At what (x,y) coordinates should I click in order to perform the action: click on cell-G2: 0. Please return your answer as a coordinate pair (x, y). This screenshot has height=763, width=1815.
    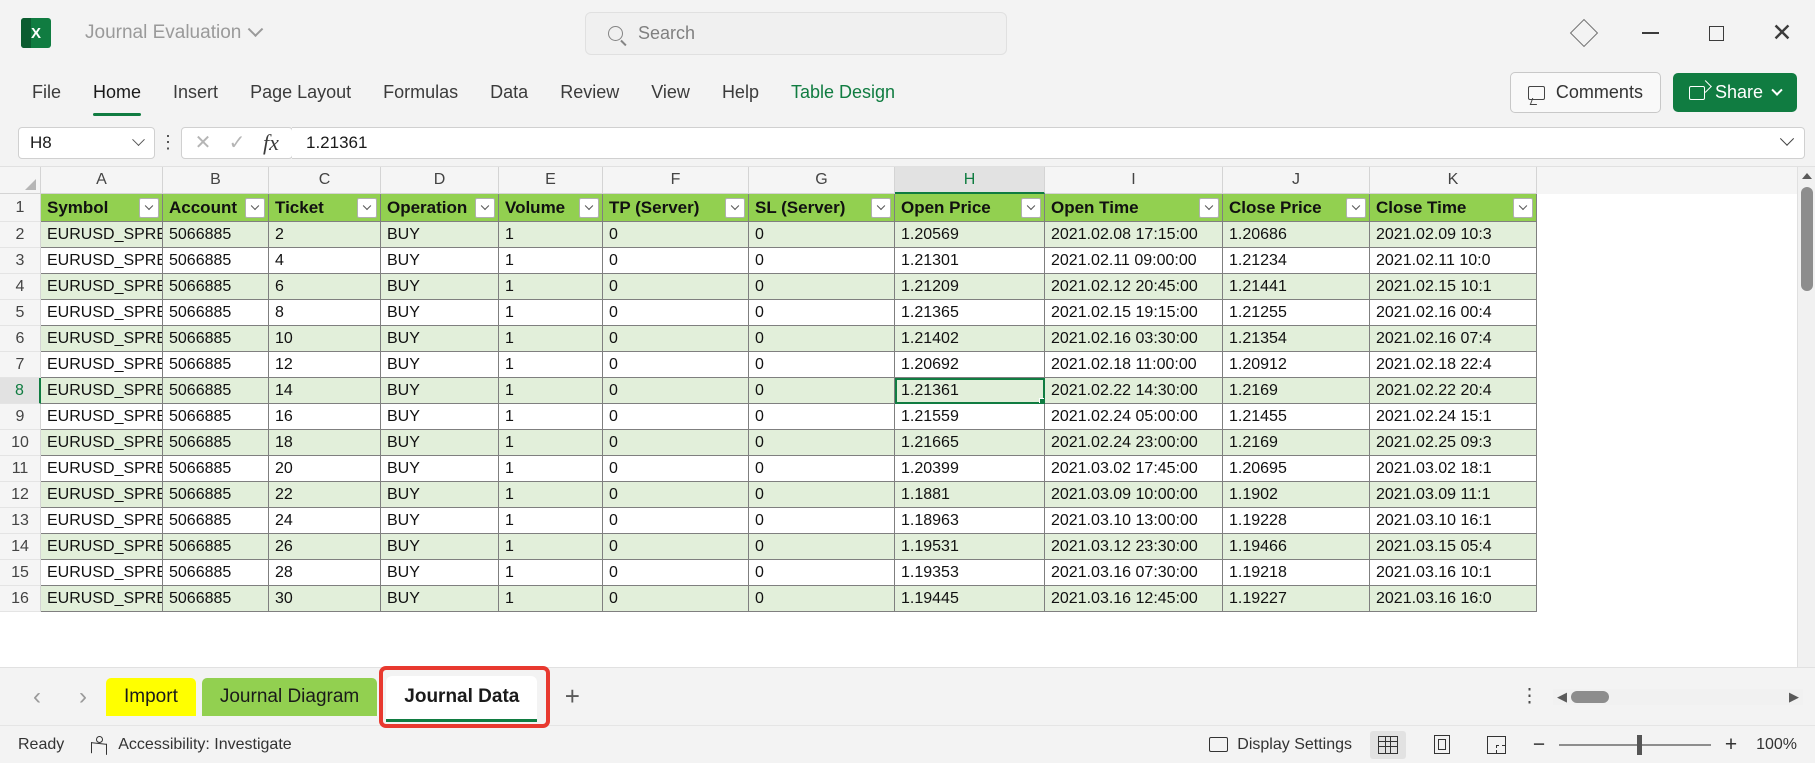
    Looking at the image, I should click on (822, 235).